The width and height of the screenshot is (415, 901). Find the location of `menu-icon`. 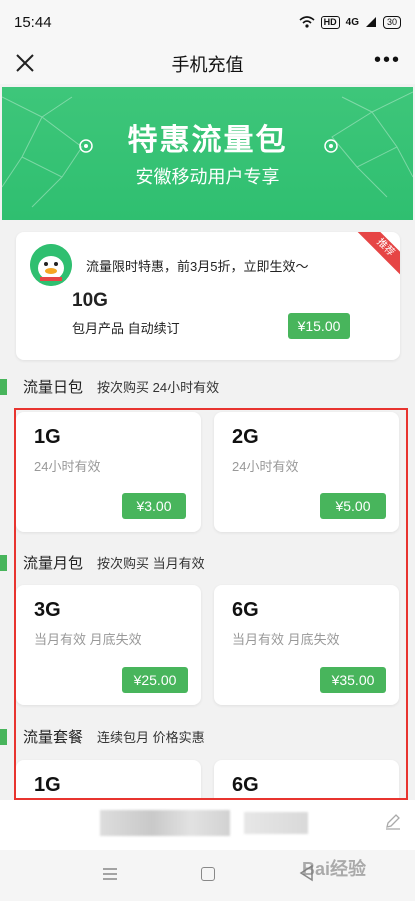

menu-icon is located at coordinates (110, 874).